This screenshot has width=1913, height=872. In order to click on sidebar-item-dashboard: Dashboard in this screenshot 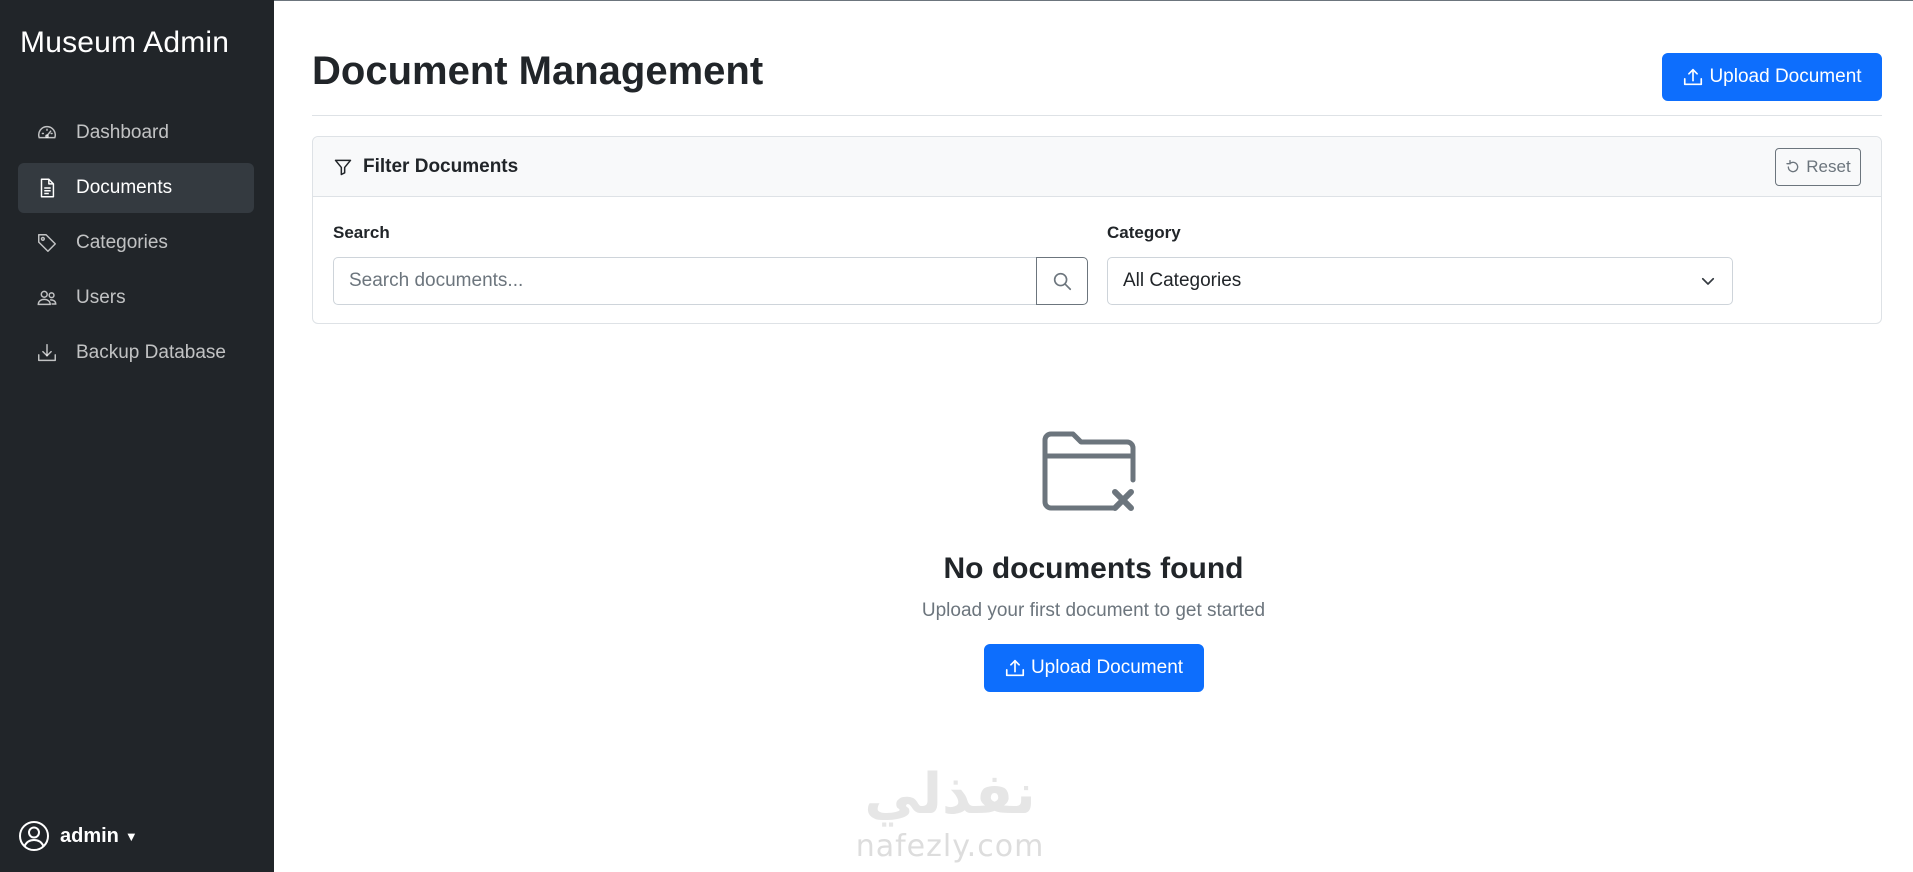, I will do `click(136, 133)`.